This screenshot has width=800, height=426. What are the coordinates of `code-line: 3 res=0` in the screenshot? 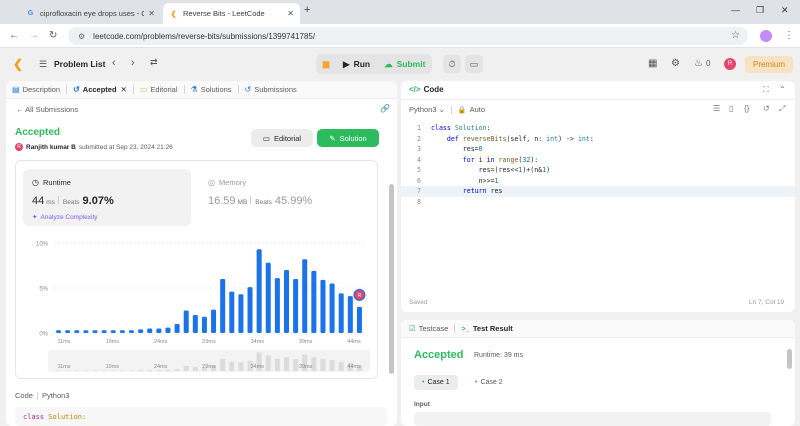 It's located at (598, 149).